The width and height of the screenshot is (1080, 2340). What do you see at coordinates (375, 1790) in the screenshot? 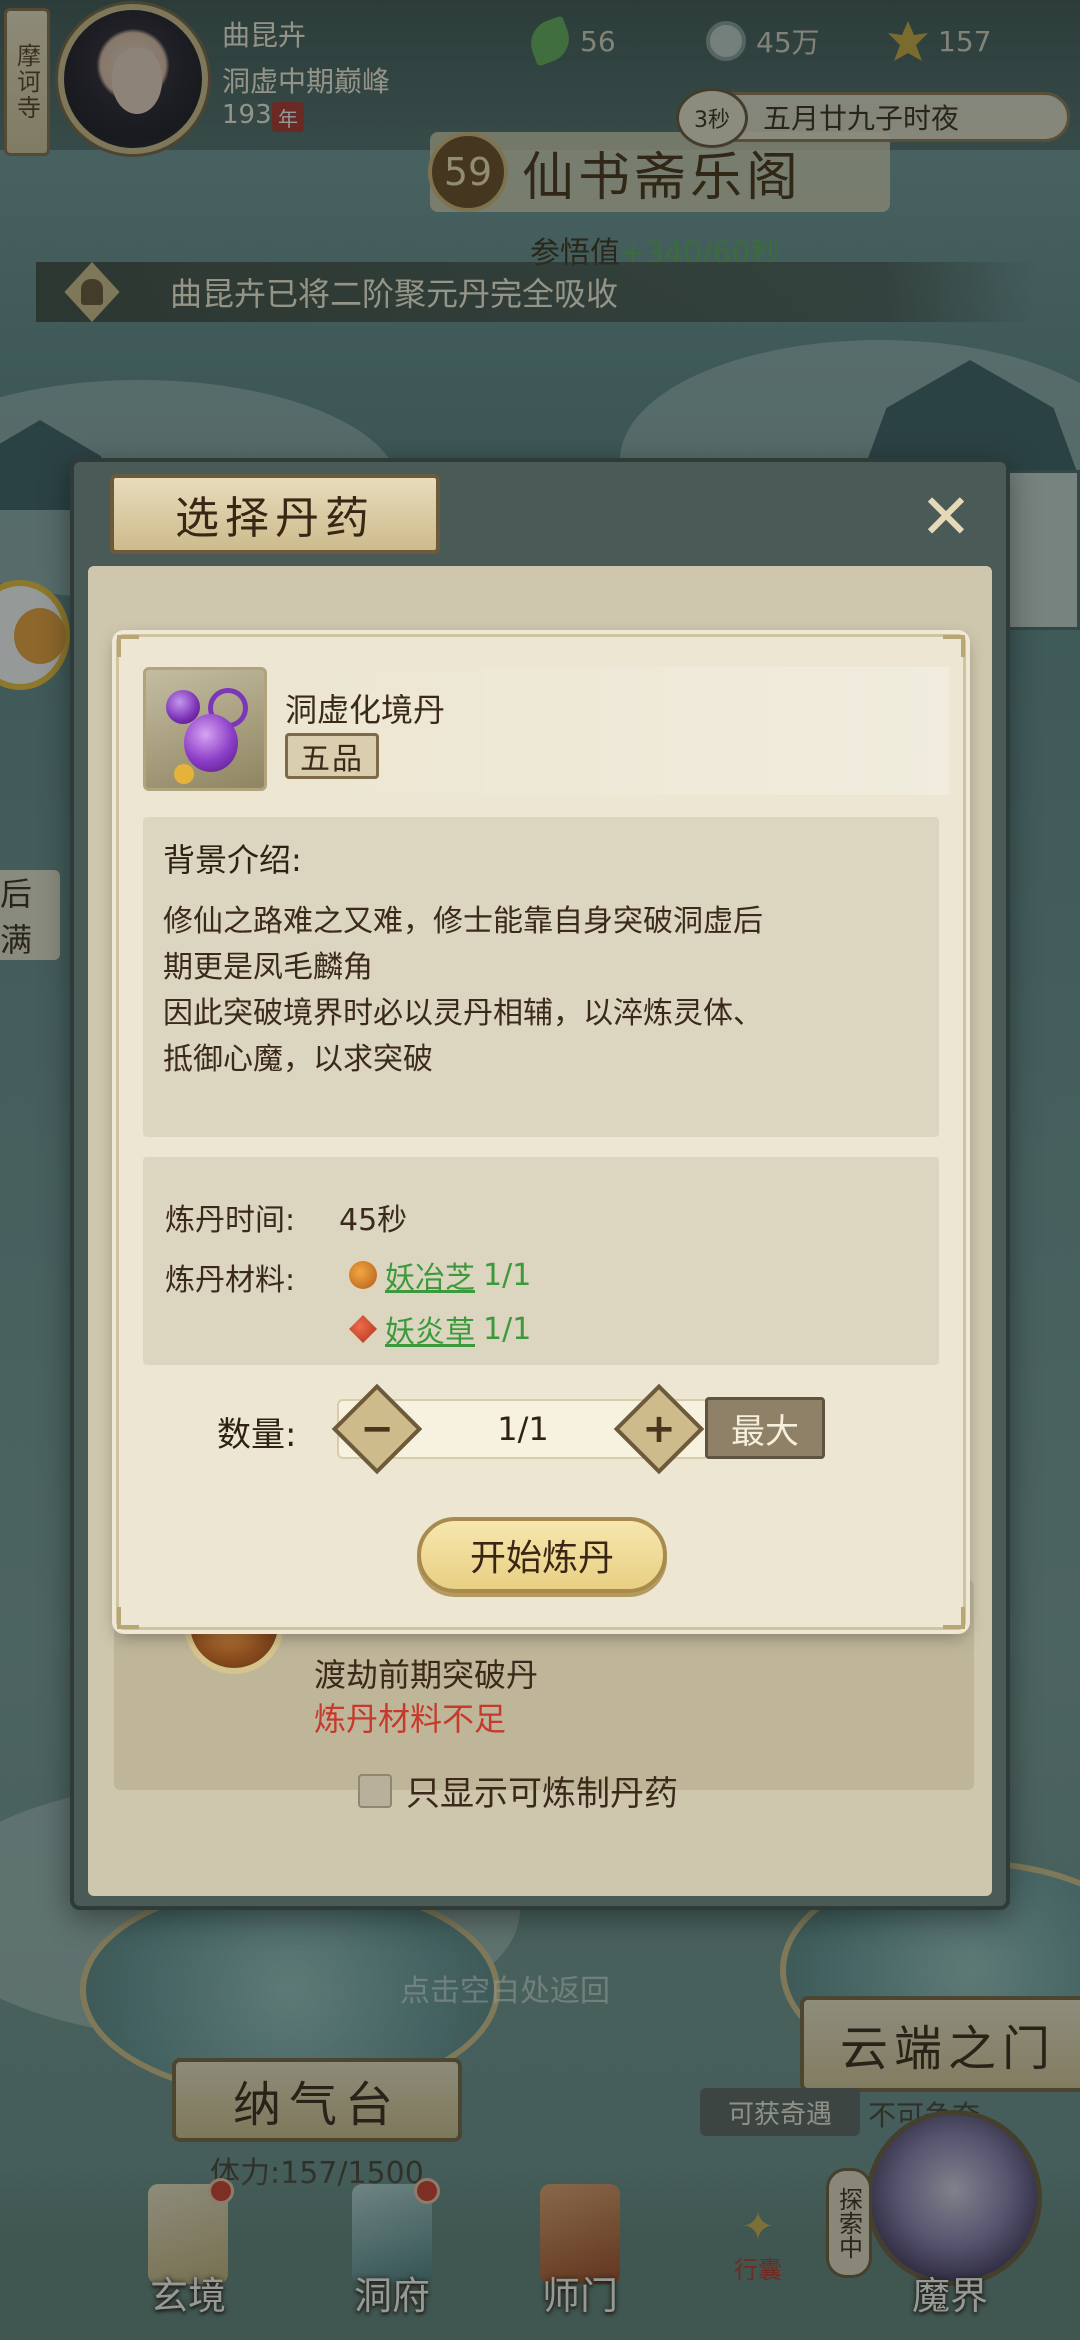
I see `filter-checkbox` at bounding box center [375, 1790].